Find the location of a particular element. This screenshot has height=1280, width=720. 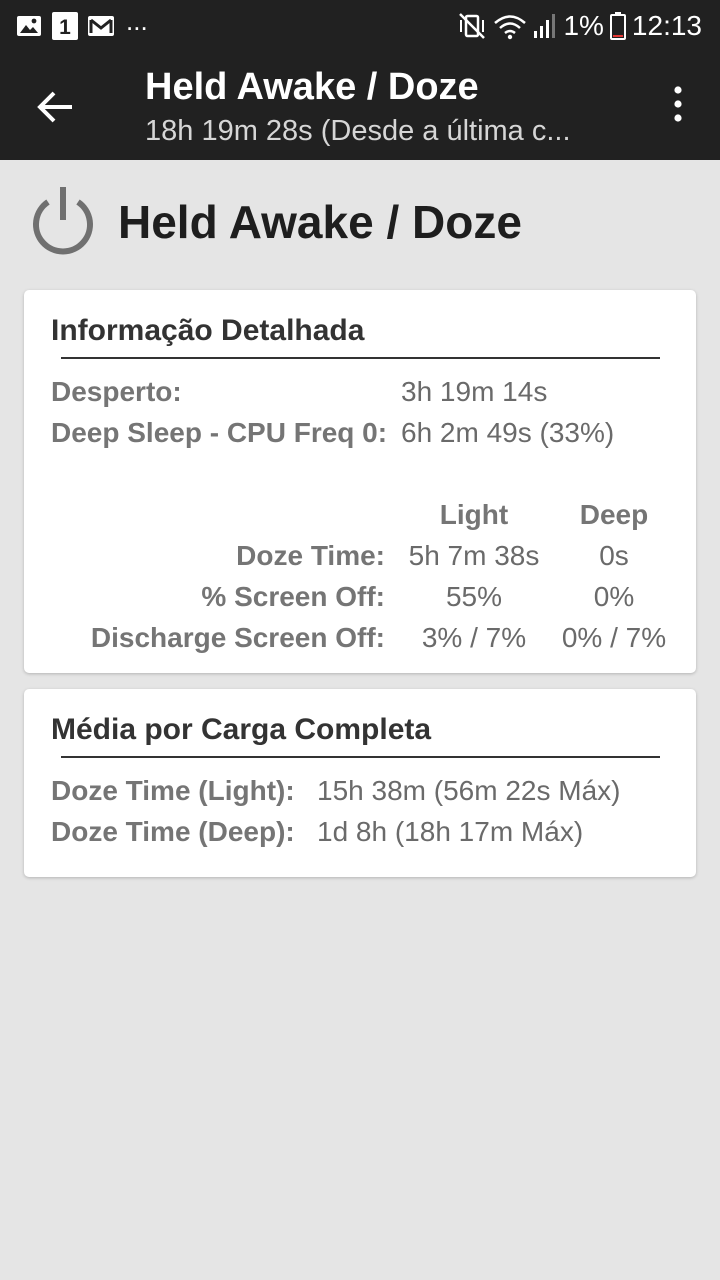

discharge-screen-off-label: Discharge Screen Off: is located at coordinates (237, 637).